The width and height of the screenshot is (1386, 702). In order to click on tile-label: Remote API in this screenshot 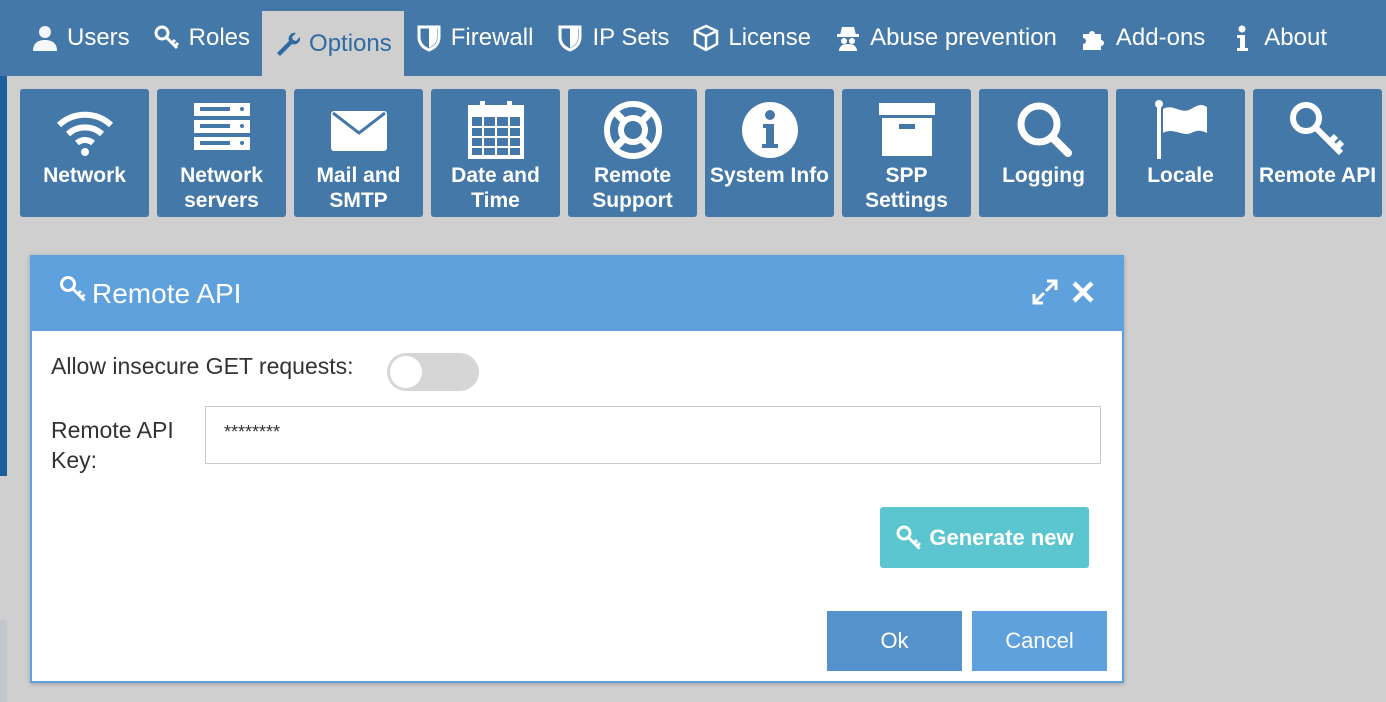, I will do `click(1317, 175)`.